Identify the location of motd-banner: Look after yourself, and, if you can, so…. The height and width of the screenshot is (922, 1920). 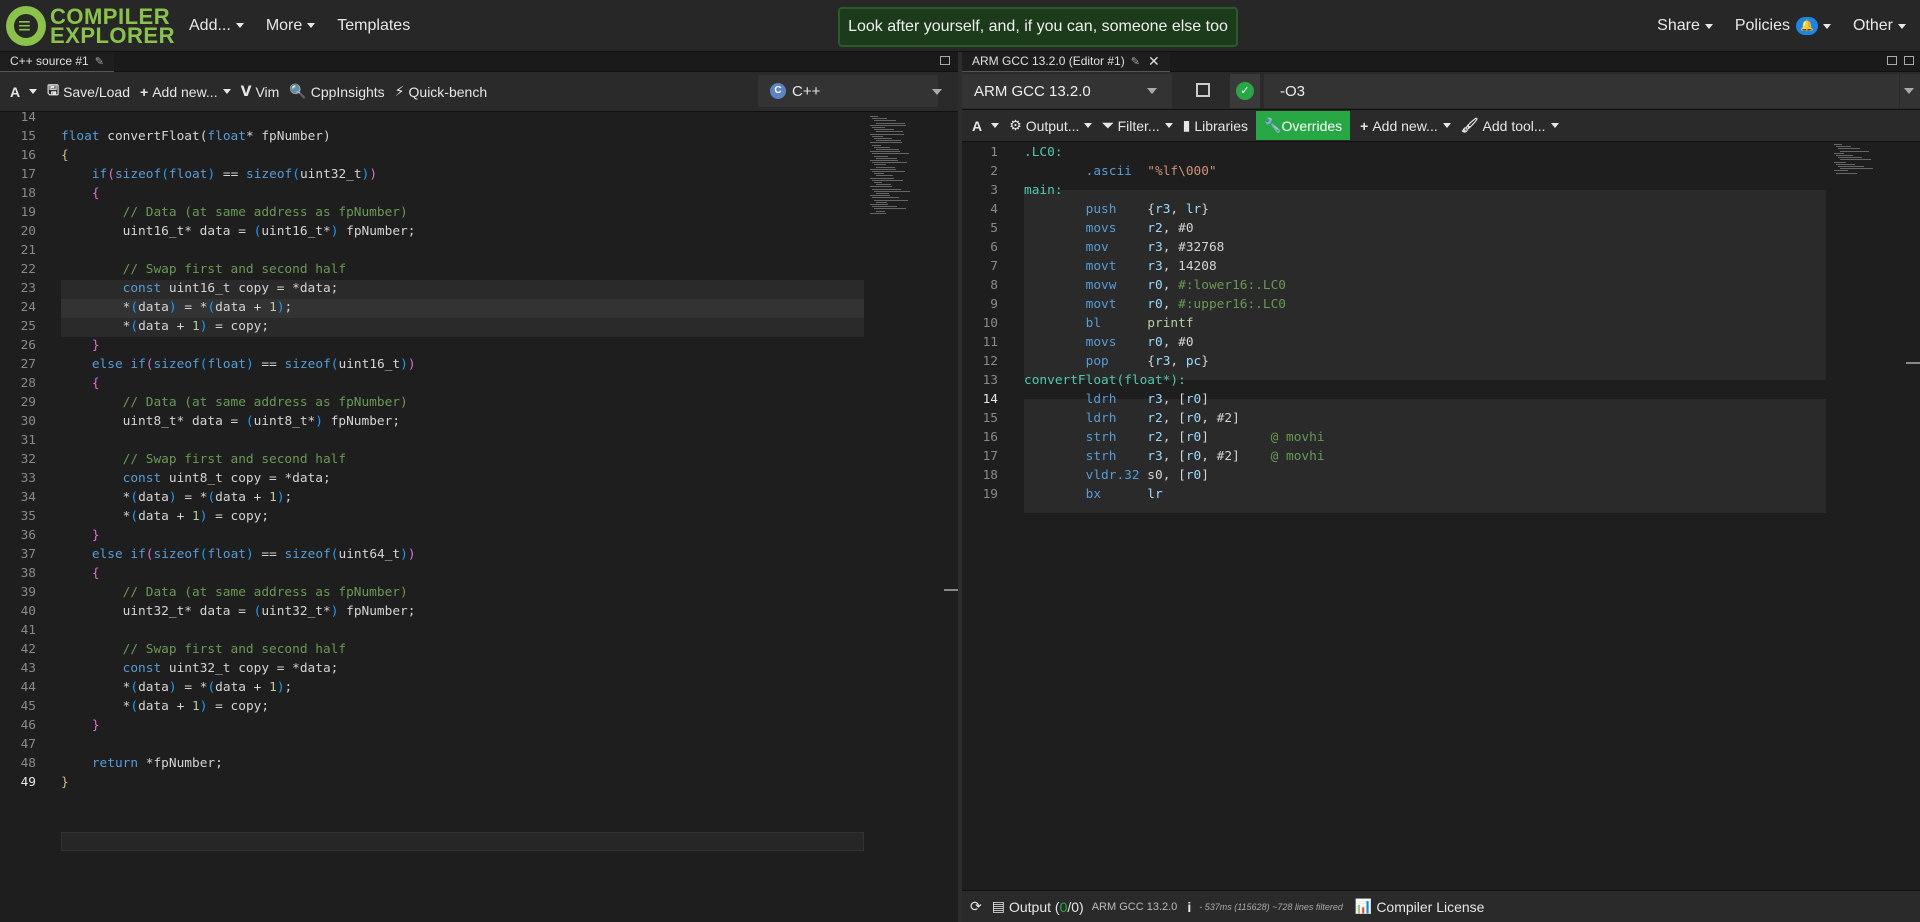
(1038, 27).